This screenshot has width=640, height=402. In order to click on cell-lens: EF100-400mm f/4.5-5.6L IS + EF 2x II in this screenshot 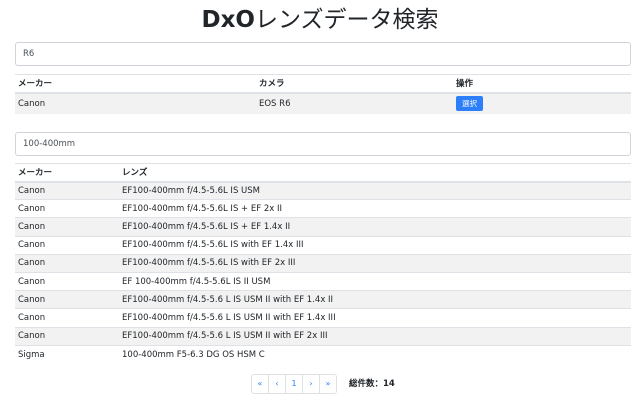, I will do `click(375, 208)`.